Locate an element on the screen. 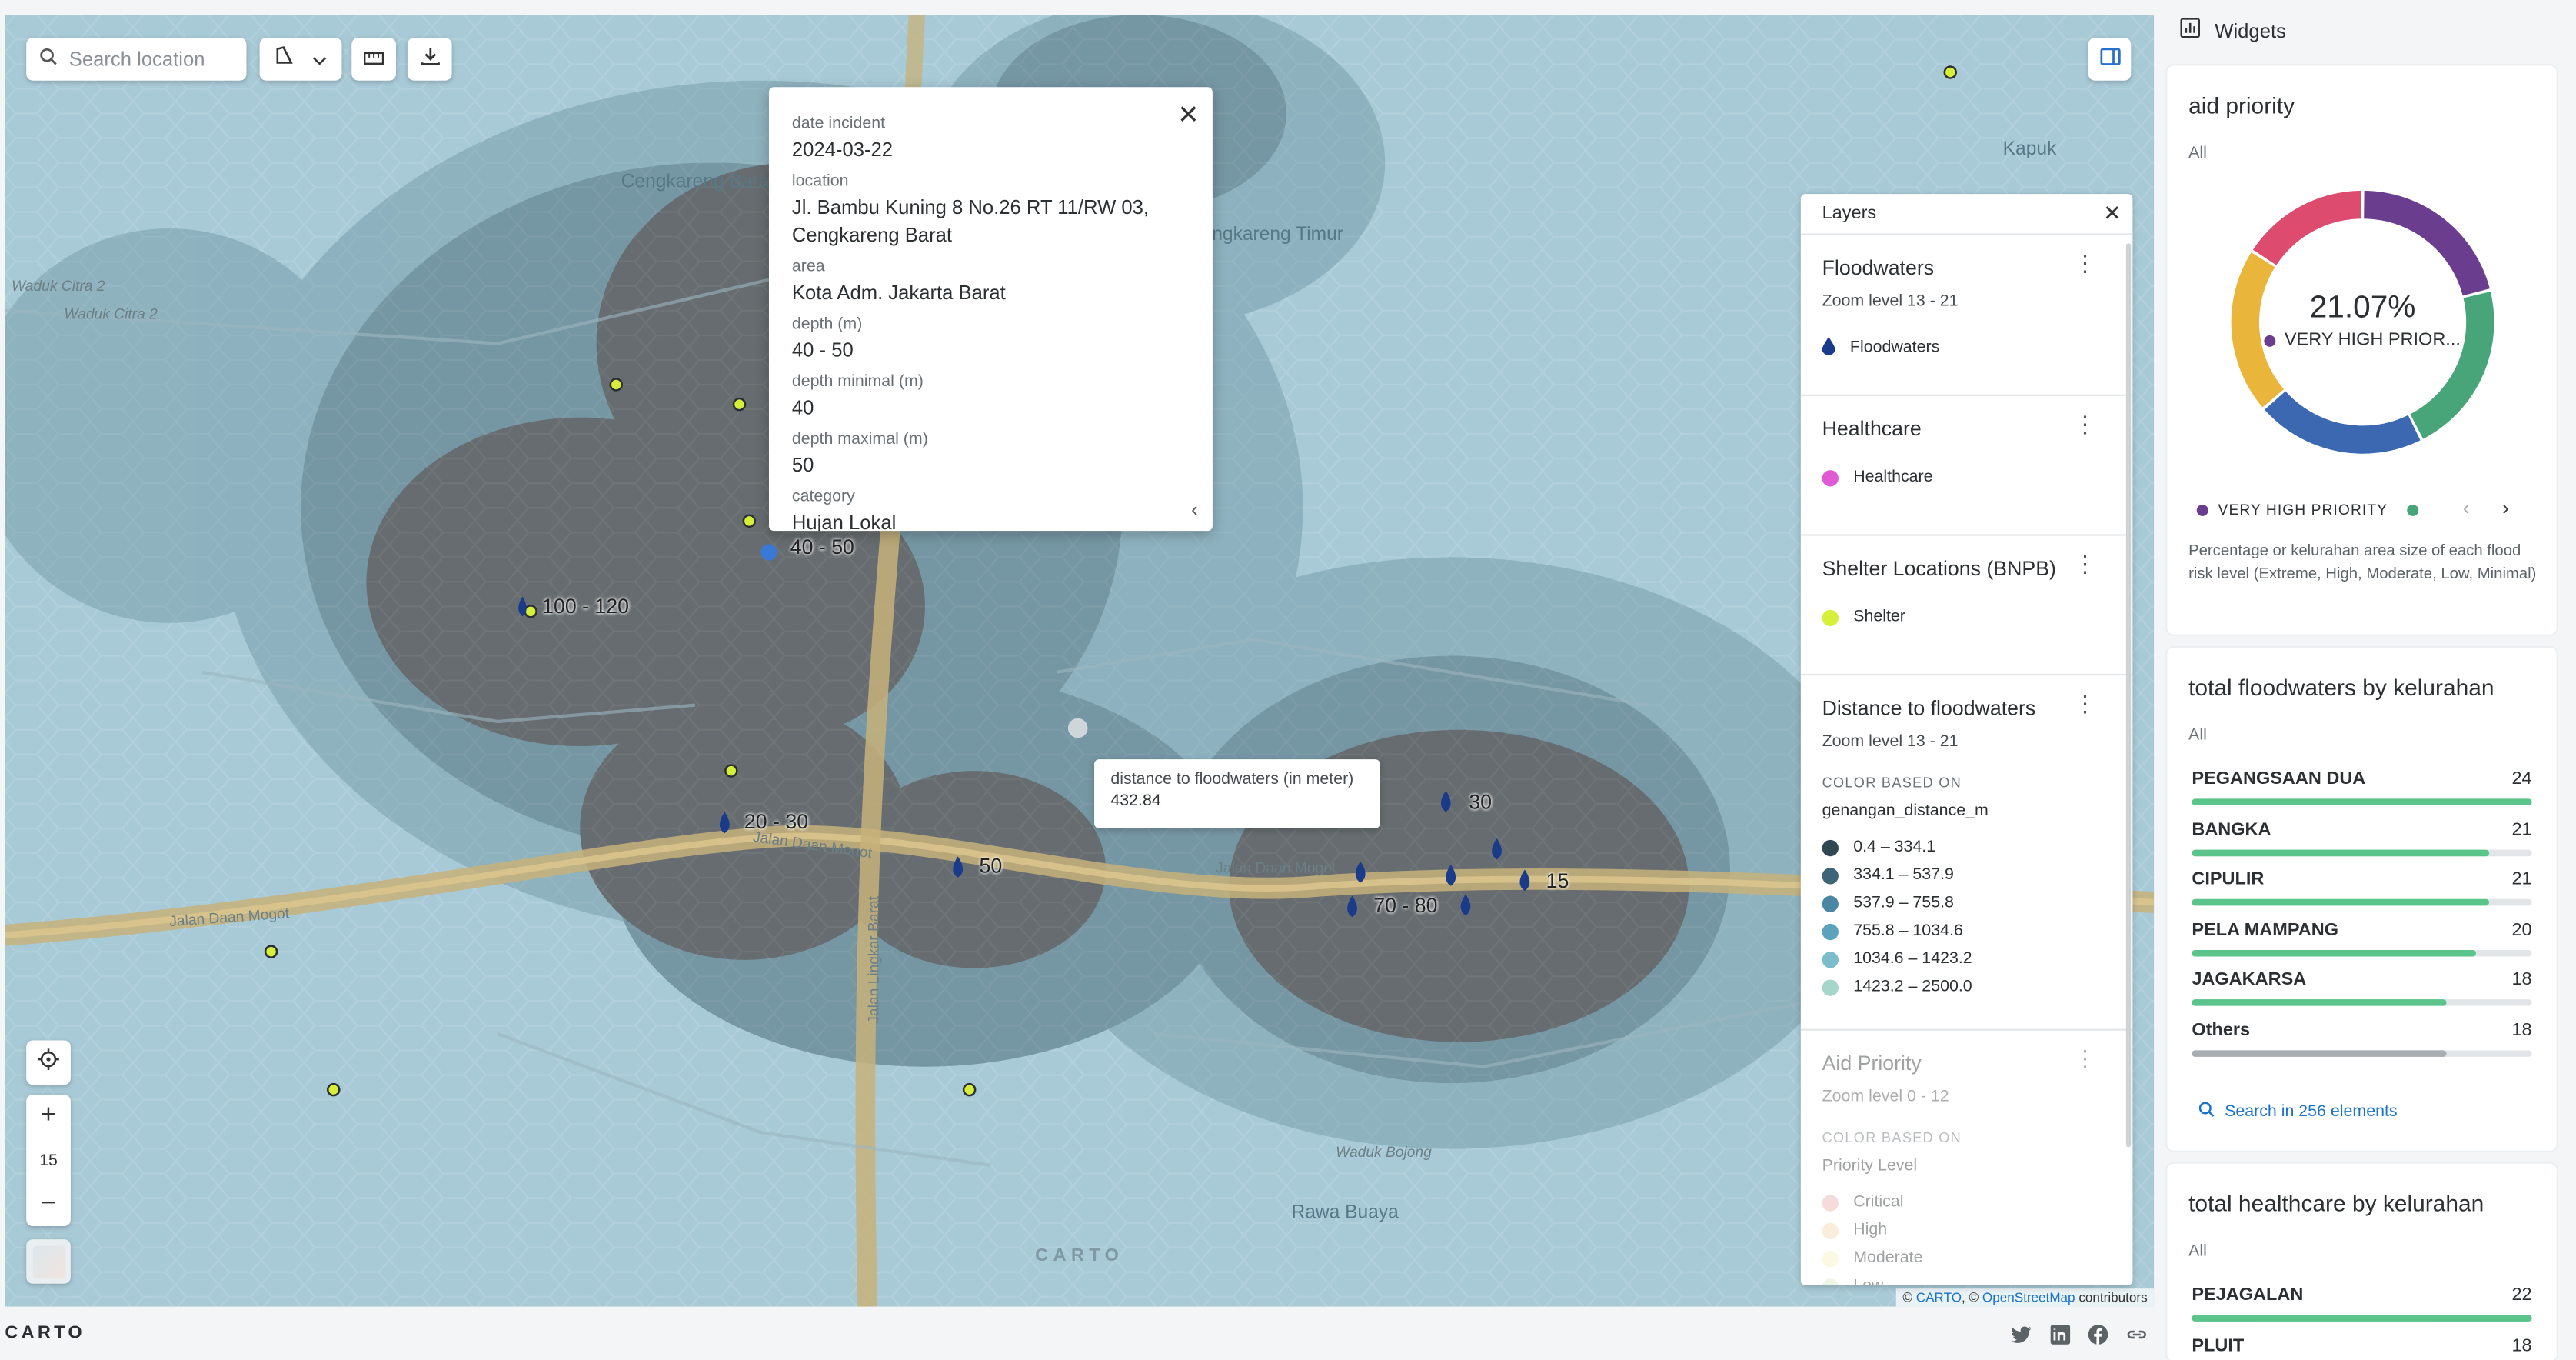  download-button is located at coordinates (430, 60).